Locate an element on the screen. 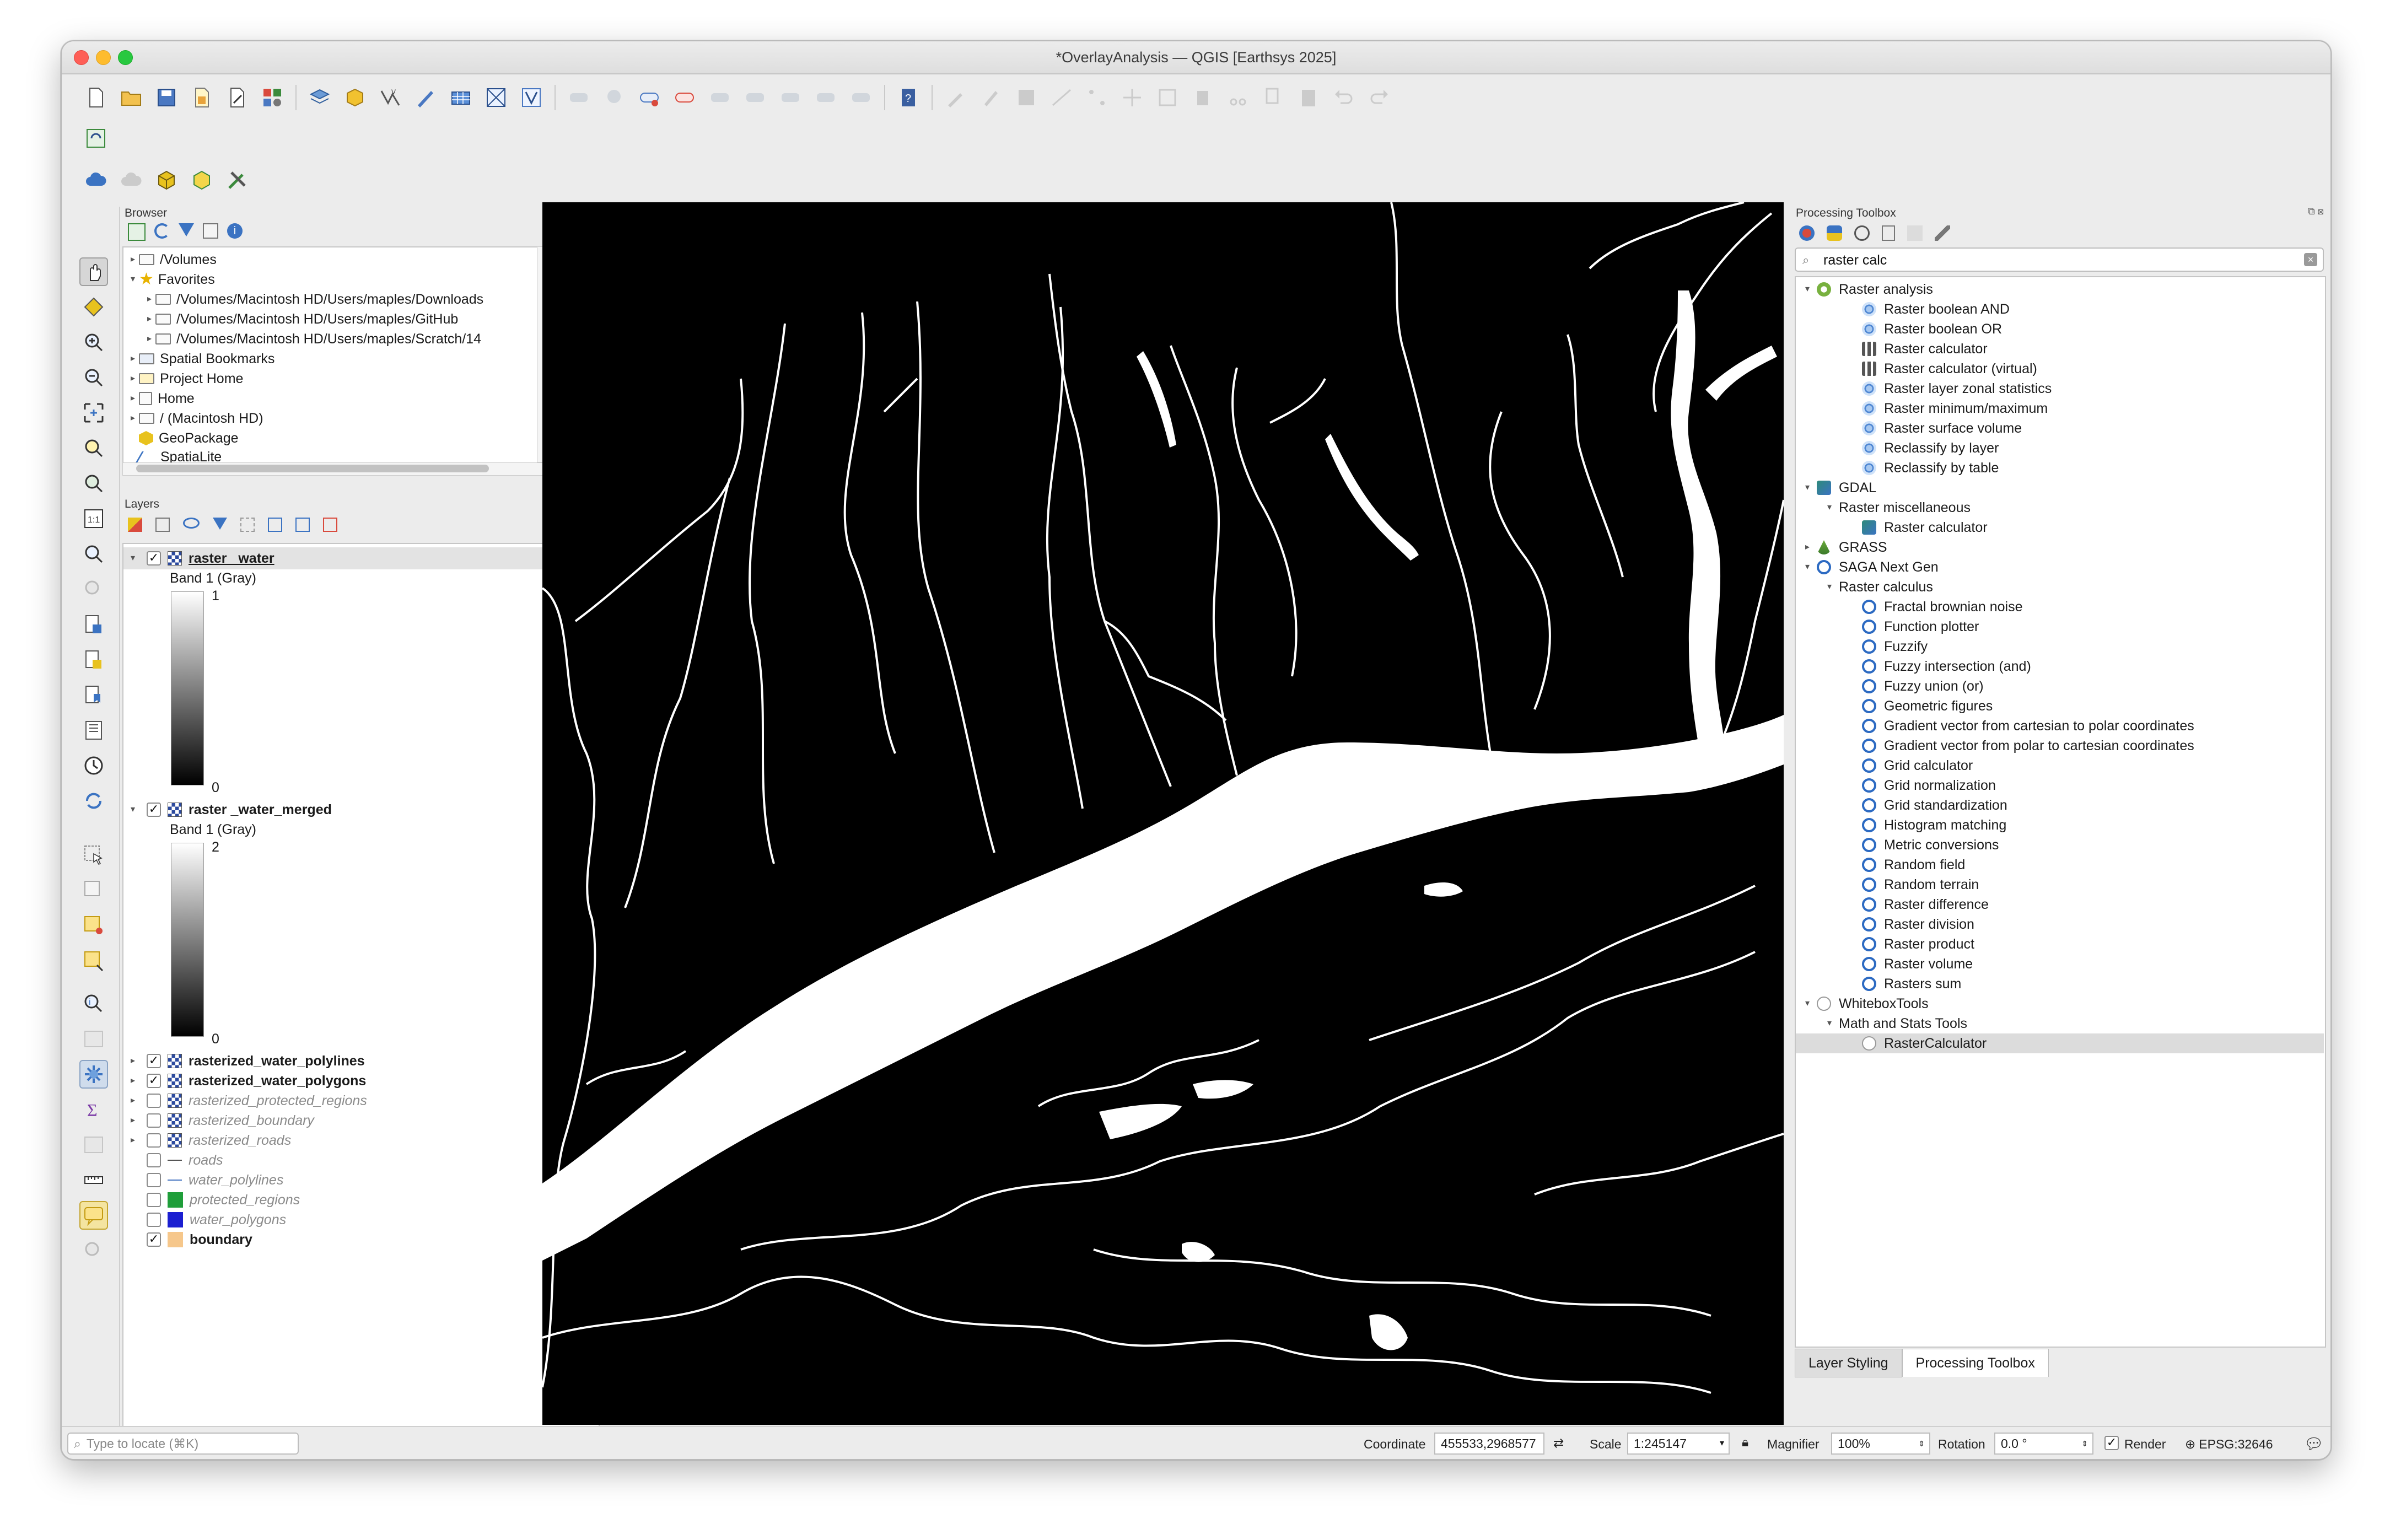 The height and width of the screenshot is (1540, 2390). add-layer-icon is located at coordinates (319, 97).